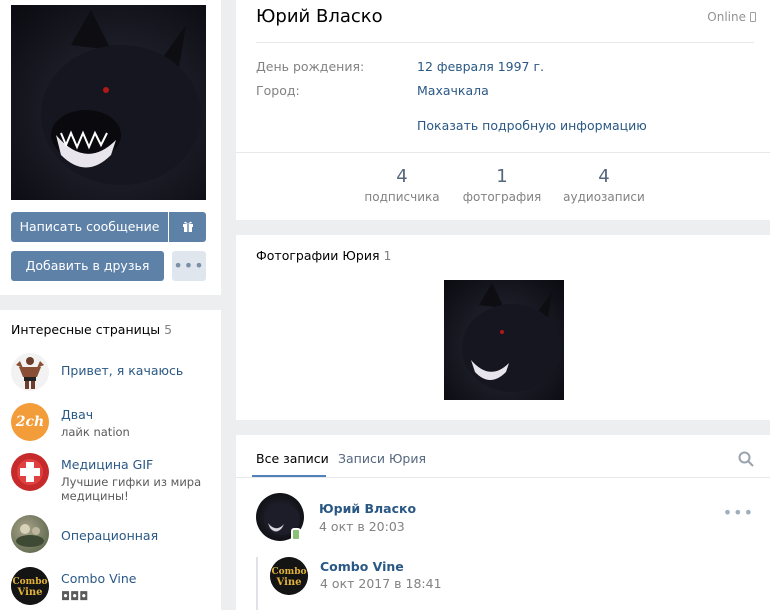  I want to click on search-icon-glyph, so click(746, 459).